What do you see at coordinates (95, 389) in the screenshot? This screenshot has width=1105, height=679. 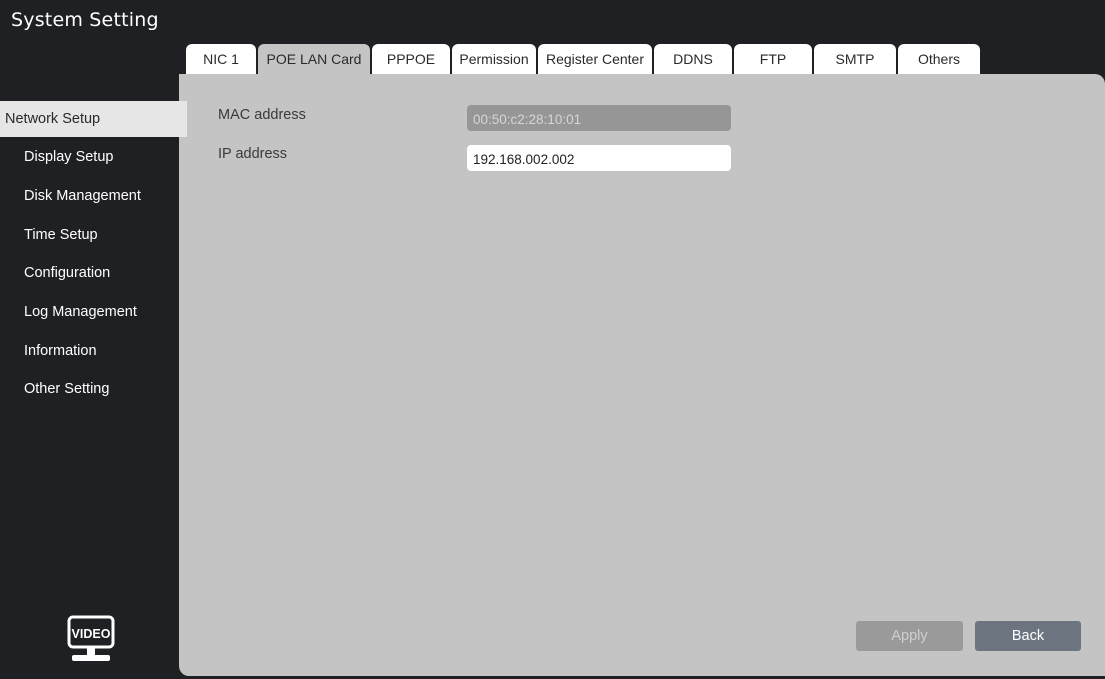 I see `sidebar-item-other-setting: Other Setting` at bounding box center [95, 389].